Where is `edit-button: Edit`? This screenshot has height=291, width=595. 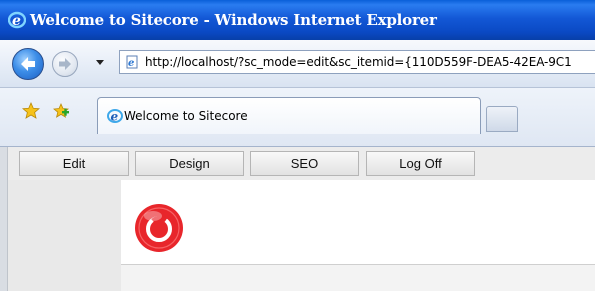 edit-button: Edit is located at coordinates (74, 163).